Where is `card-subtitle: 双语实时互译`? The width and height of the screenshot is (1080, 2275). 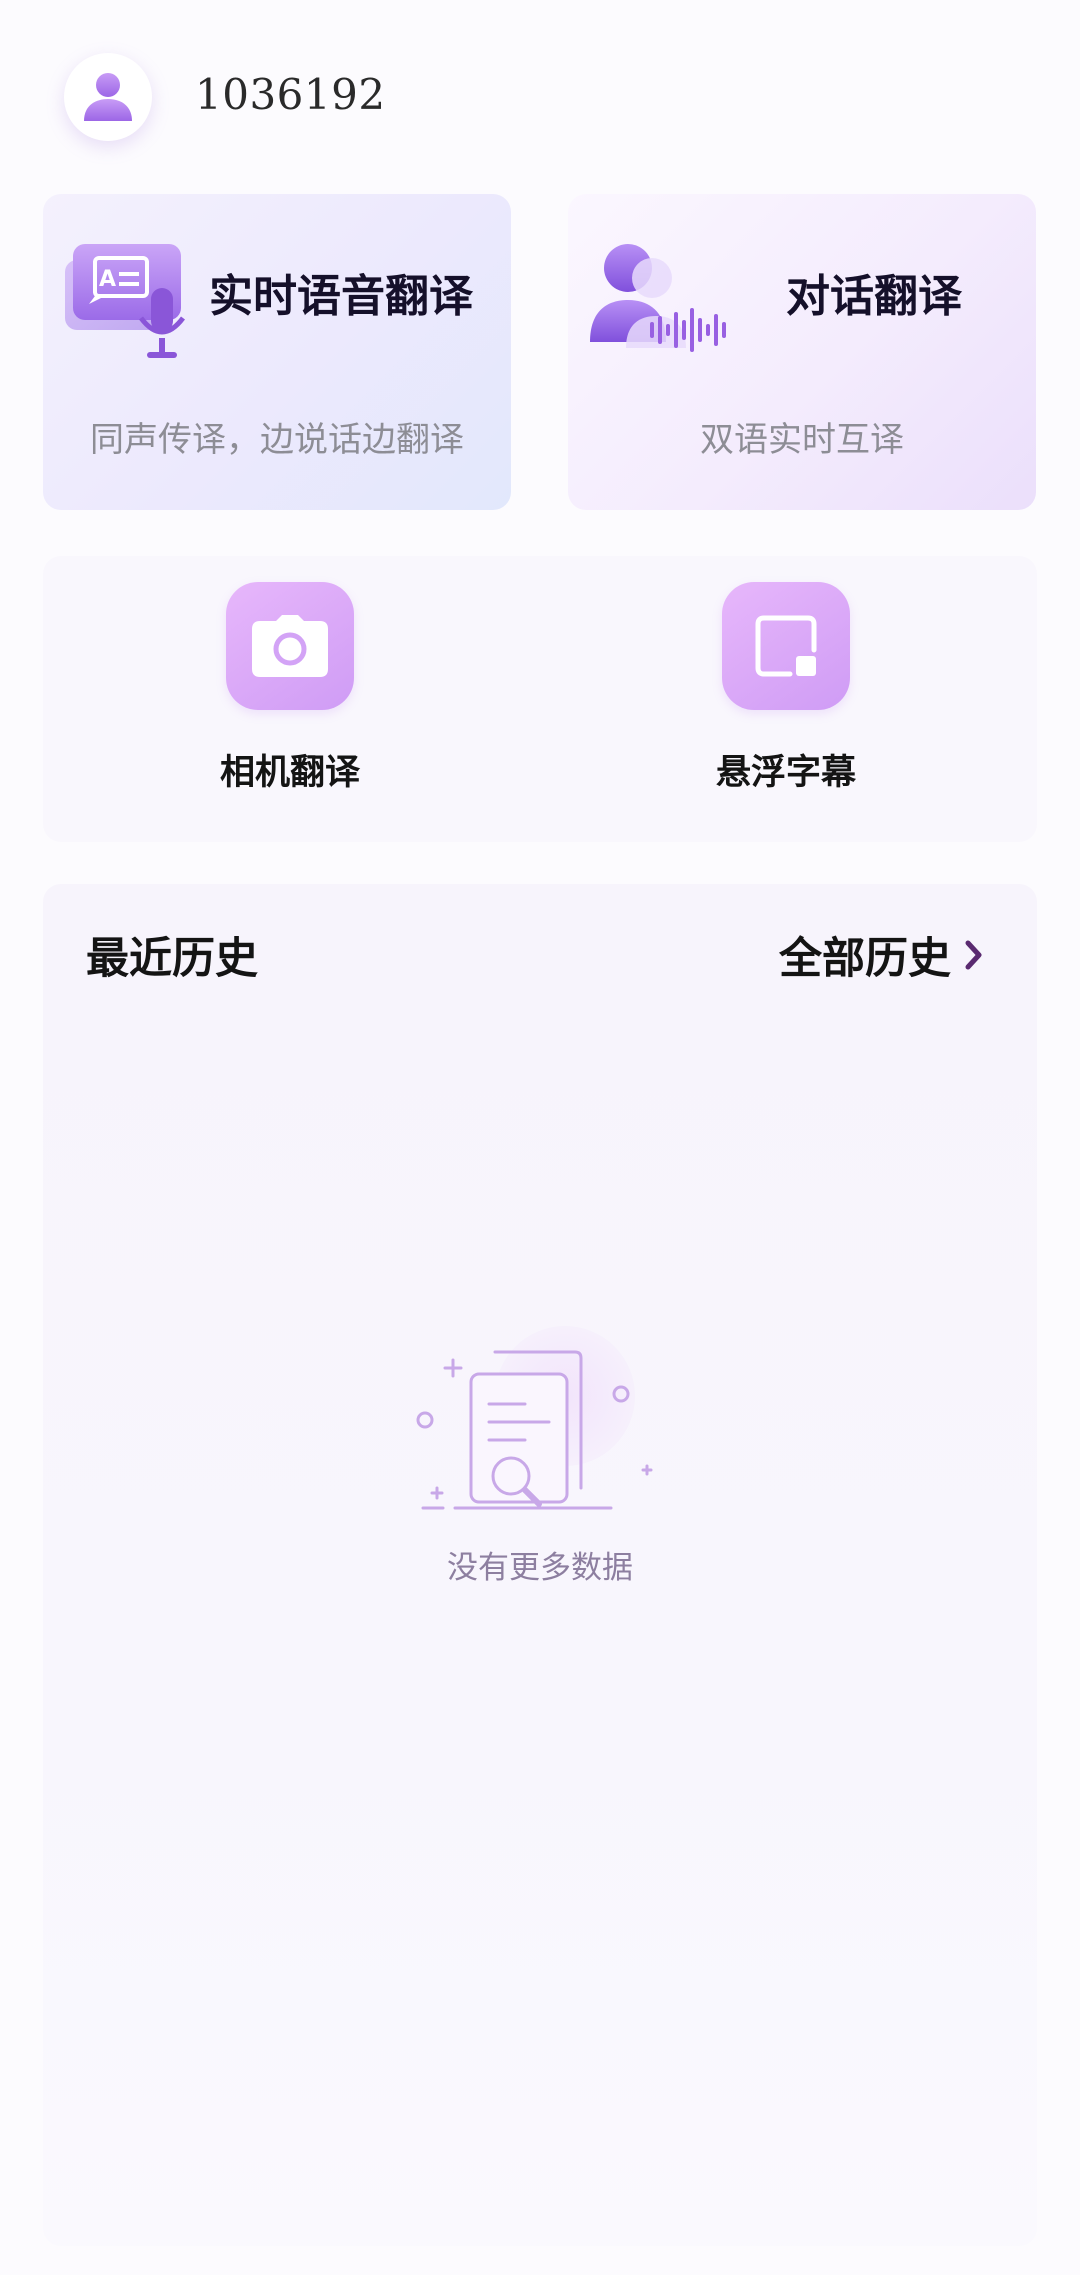
card-subtitle: 双语实时互译 is located at coordinates (802, 440).